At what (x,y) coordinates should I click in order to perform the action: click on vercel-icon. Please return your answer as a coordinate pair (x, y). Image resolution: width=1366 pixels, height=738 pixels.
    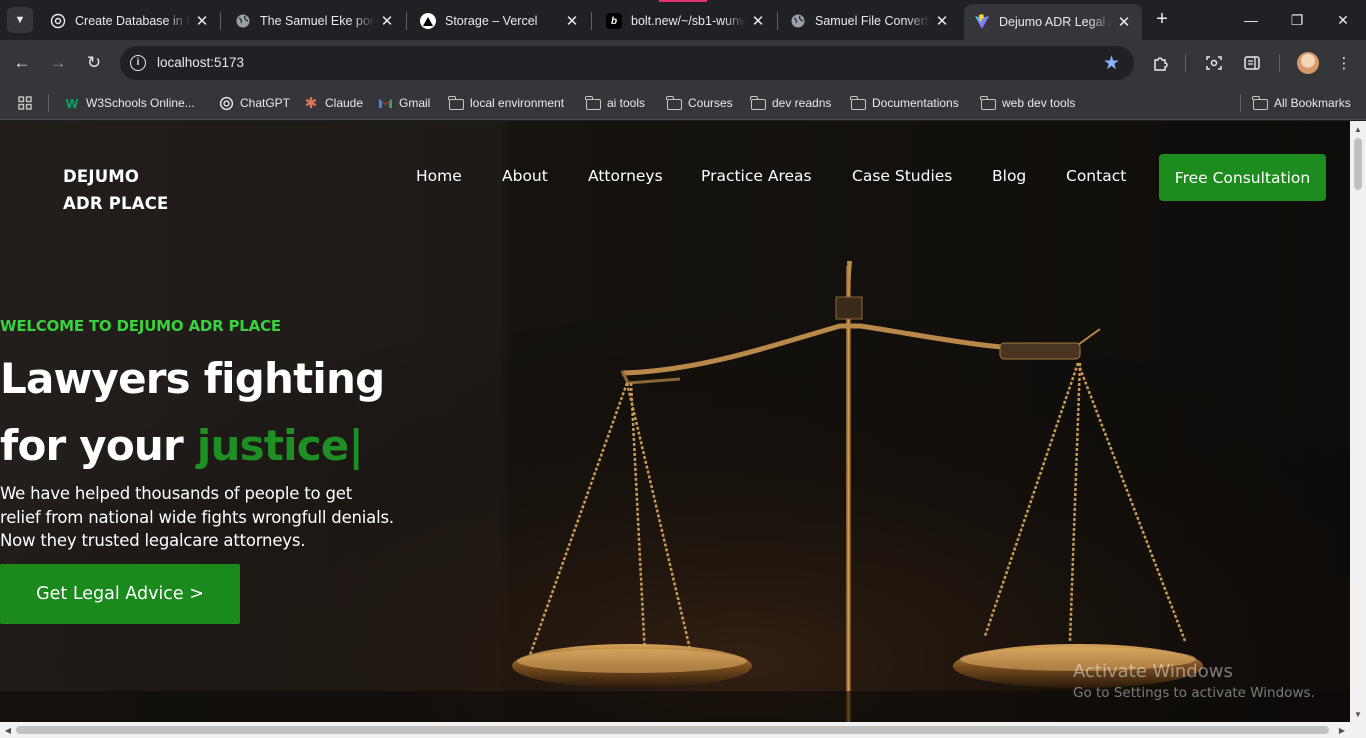
    Looking at the image, I should click on (428, 21).